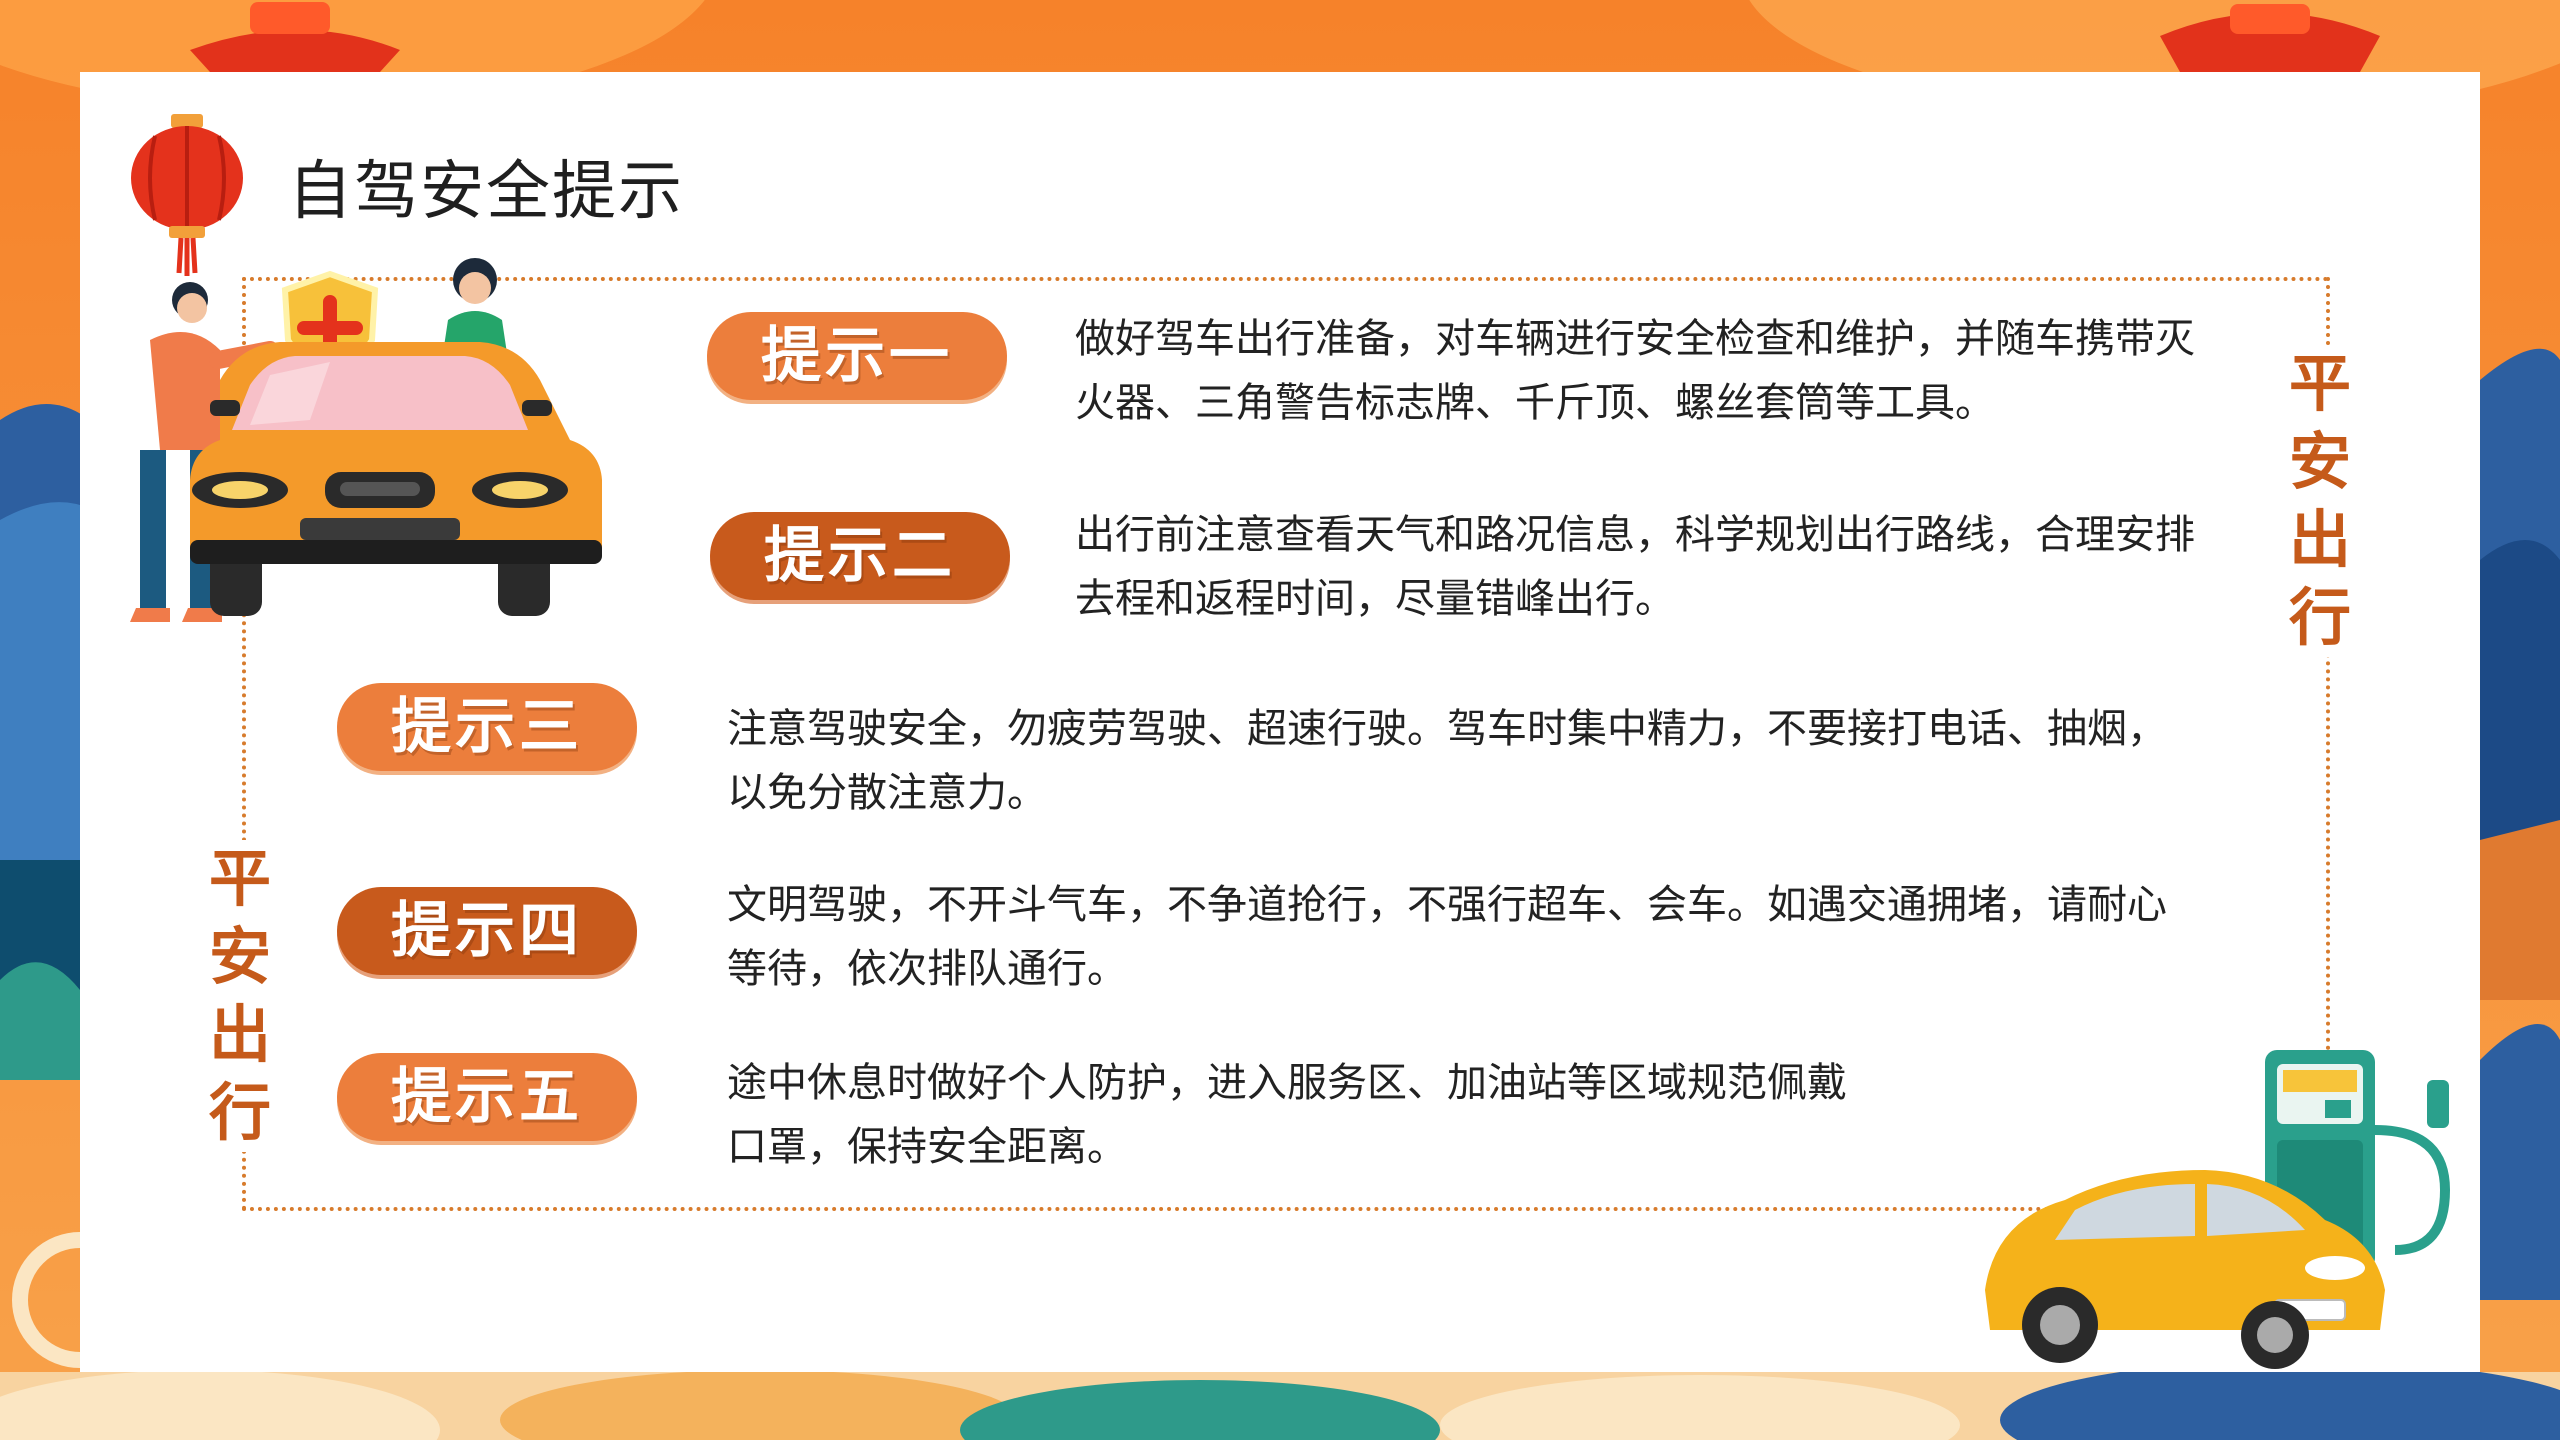 Image resolution: width=2560 pixels, height=1440 pixels. I want to click on car-with-people-illustration, so click(366, 440).